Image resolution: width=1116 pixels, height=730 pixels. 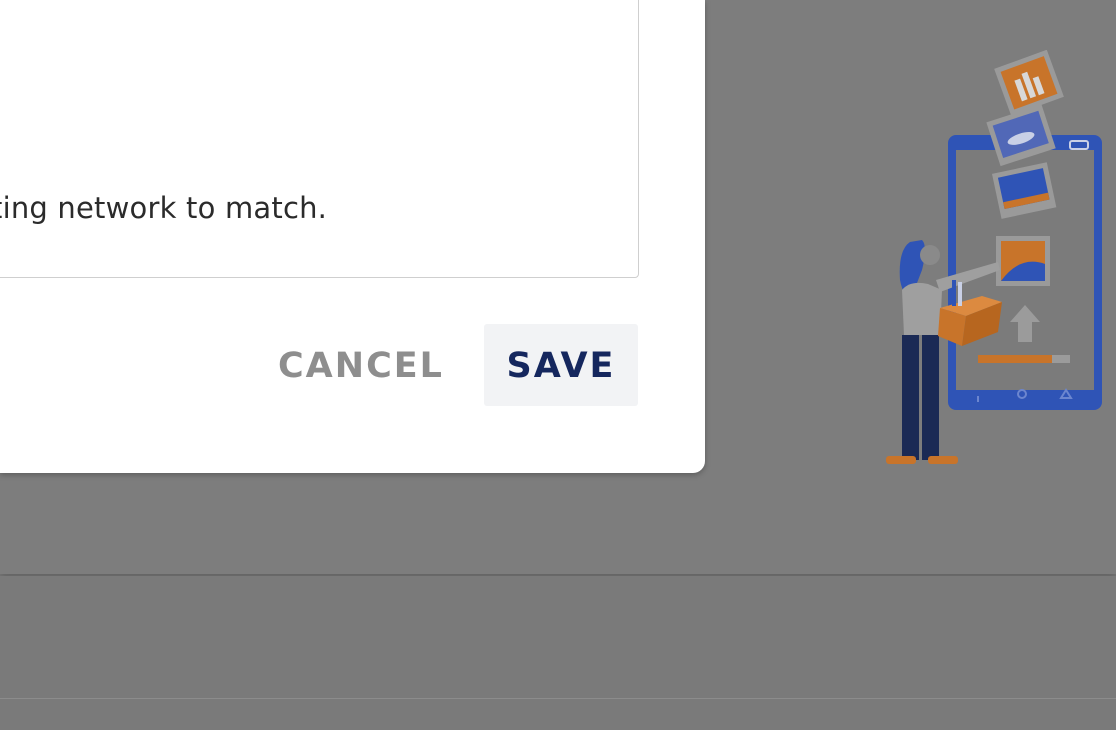 I want to click on dialog-description: ting network to match., so click(x=164, y=208).